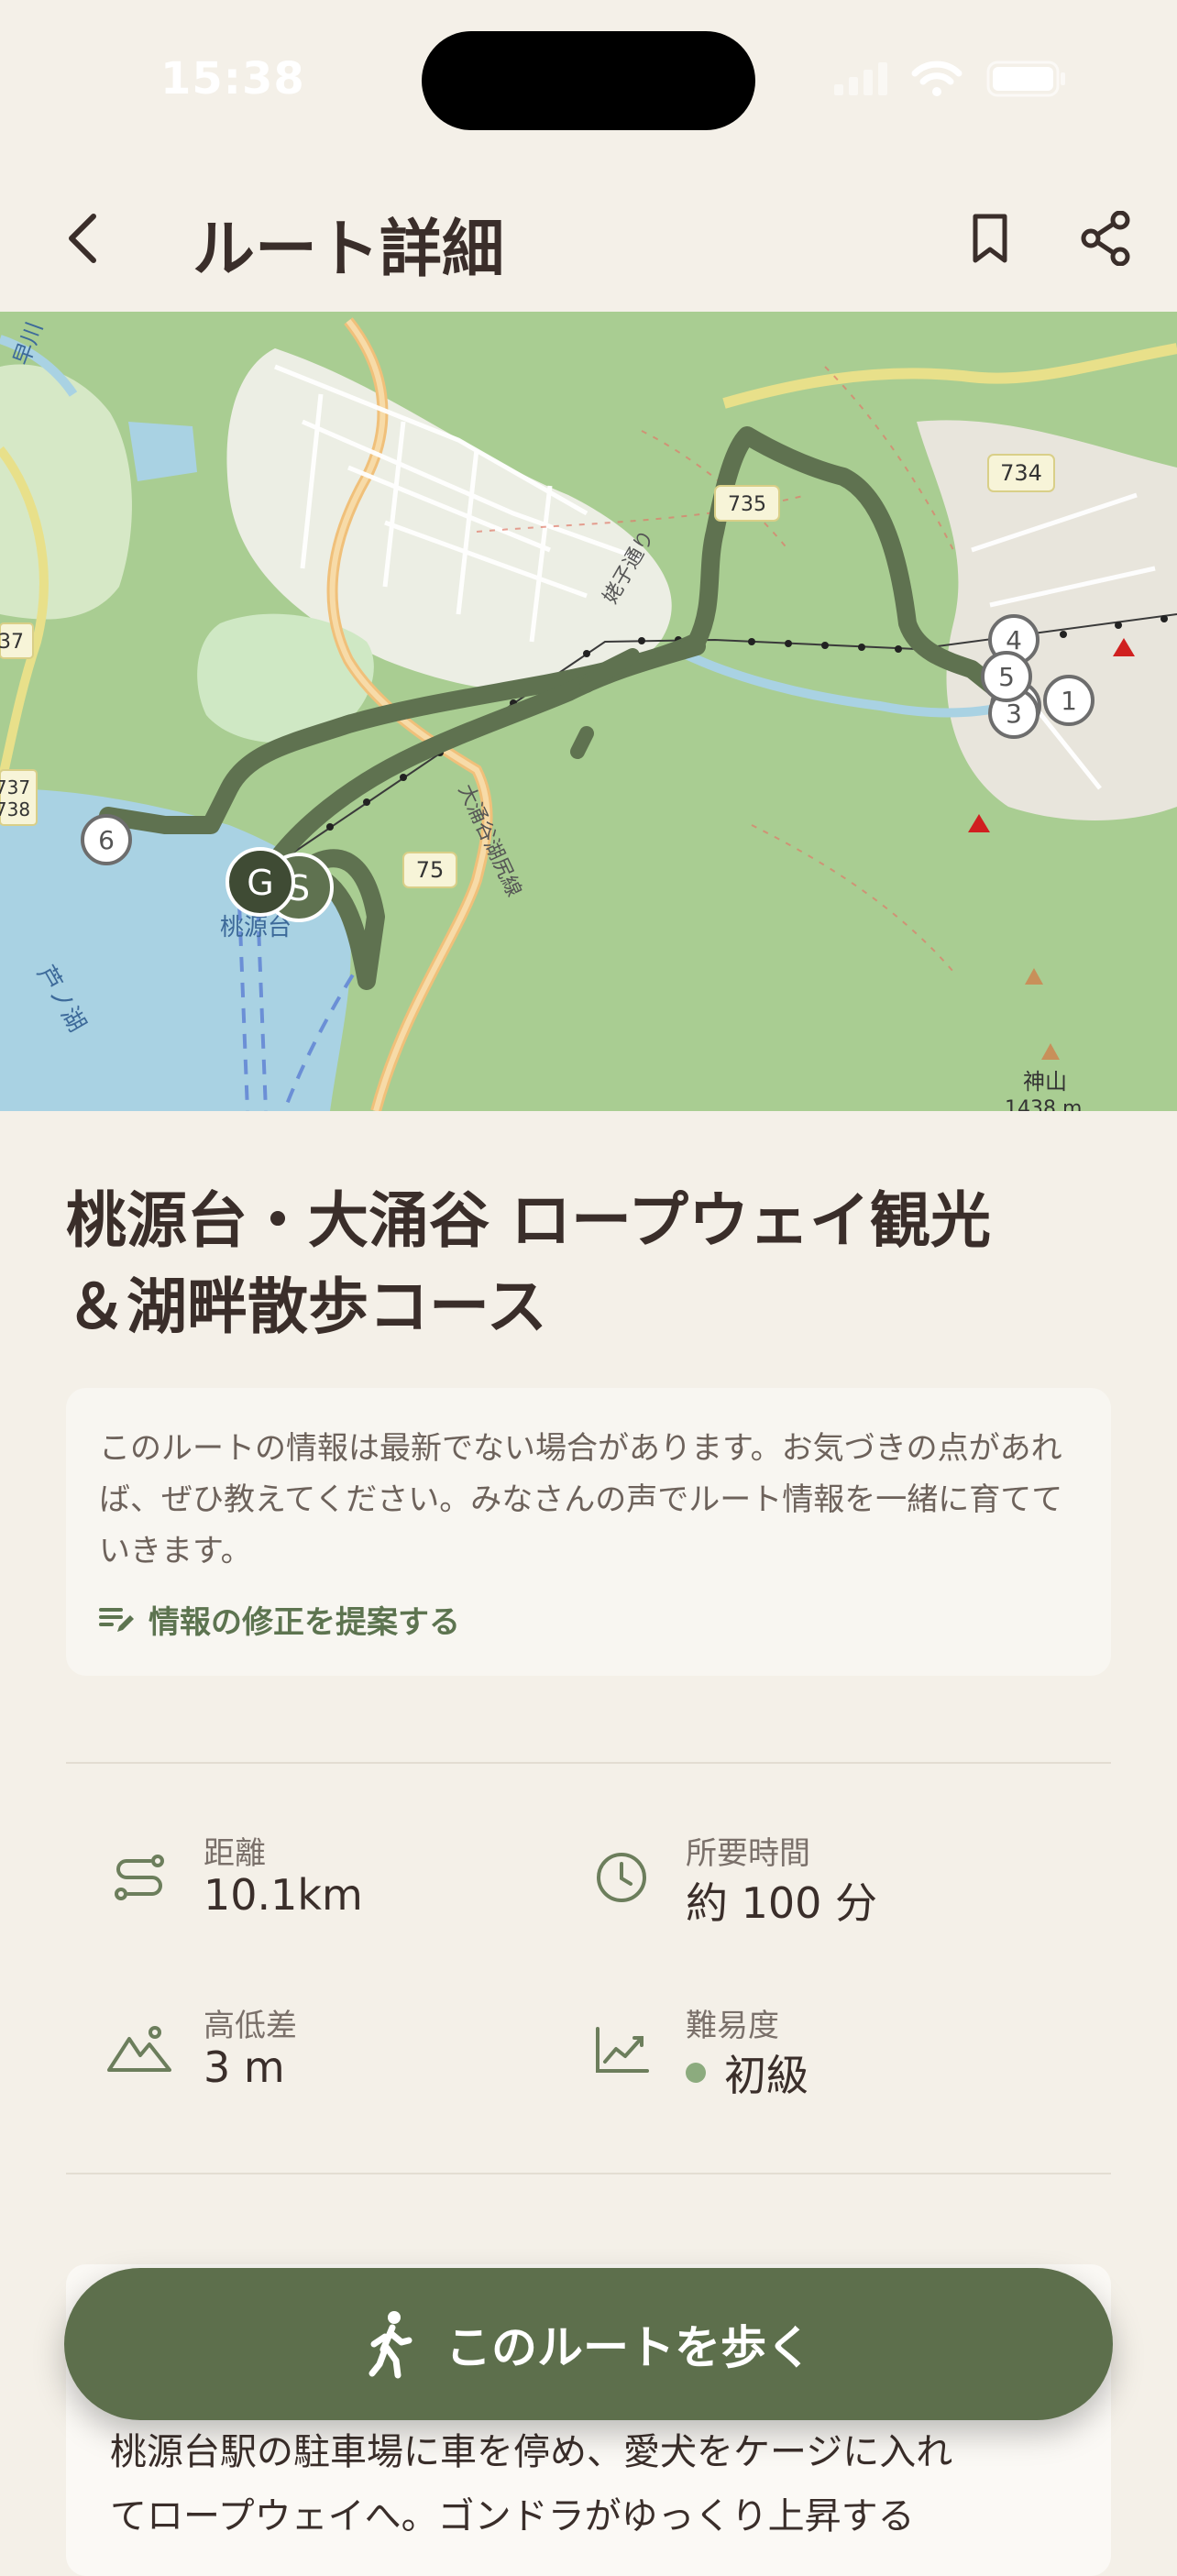 The image size is (1177, 2576). I want to click on bookmark-button, so click(990, 238).